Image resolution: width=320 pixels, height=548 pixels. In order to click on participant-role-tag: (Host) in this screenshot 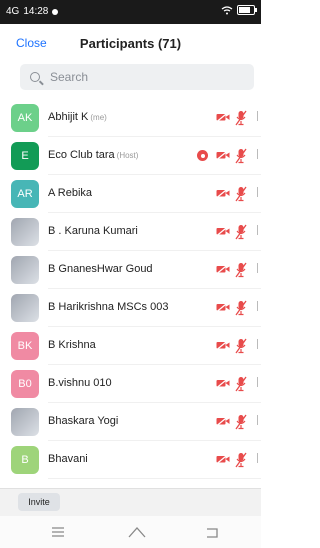, I will do `click(127, 155)`.